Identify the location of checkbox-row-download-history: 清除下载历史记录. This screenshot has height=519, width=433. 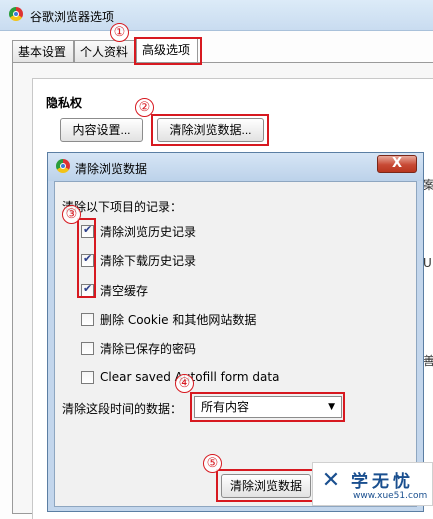
(138, 260).